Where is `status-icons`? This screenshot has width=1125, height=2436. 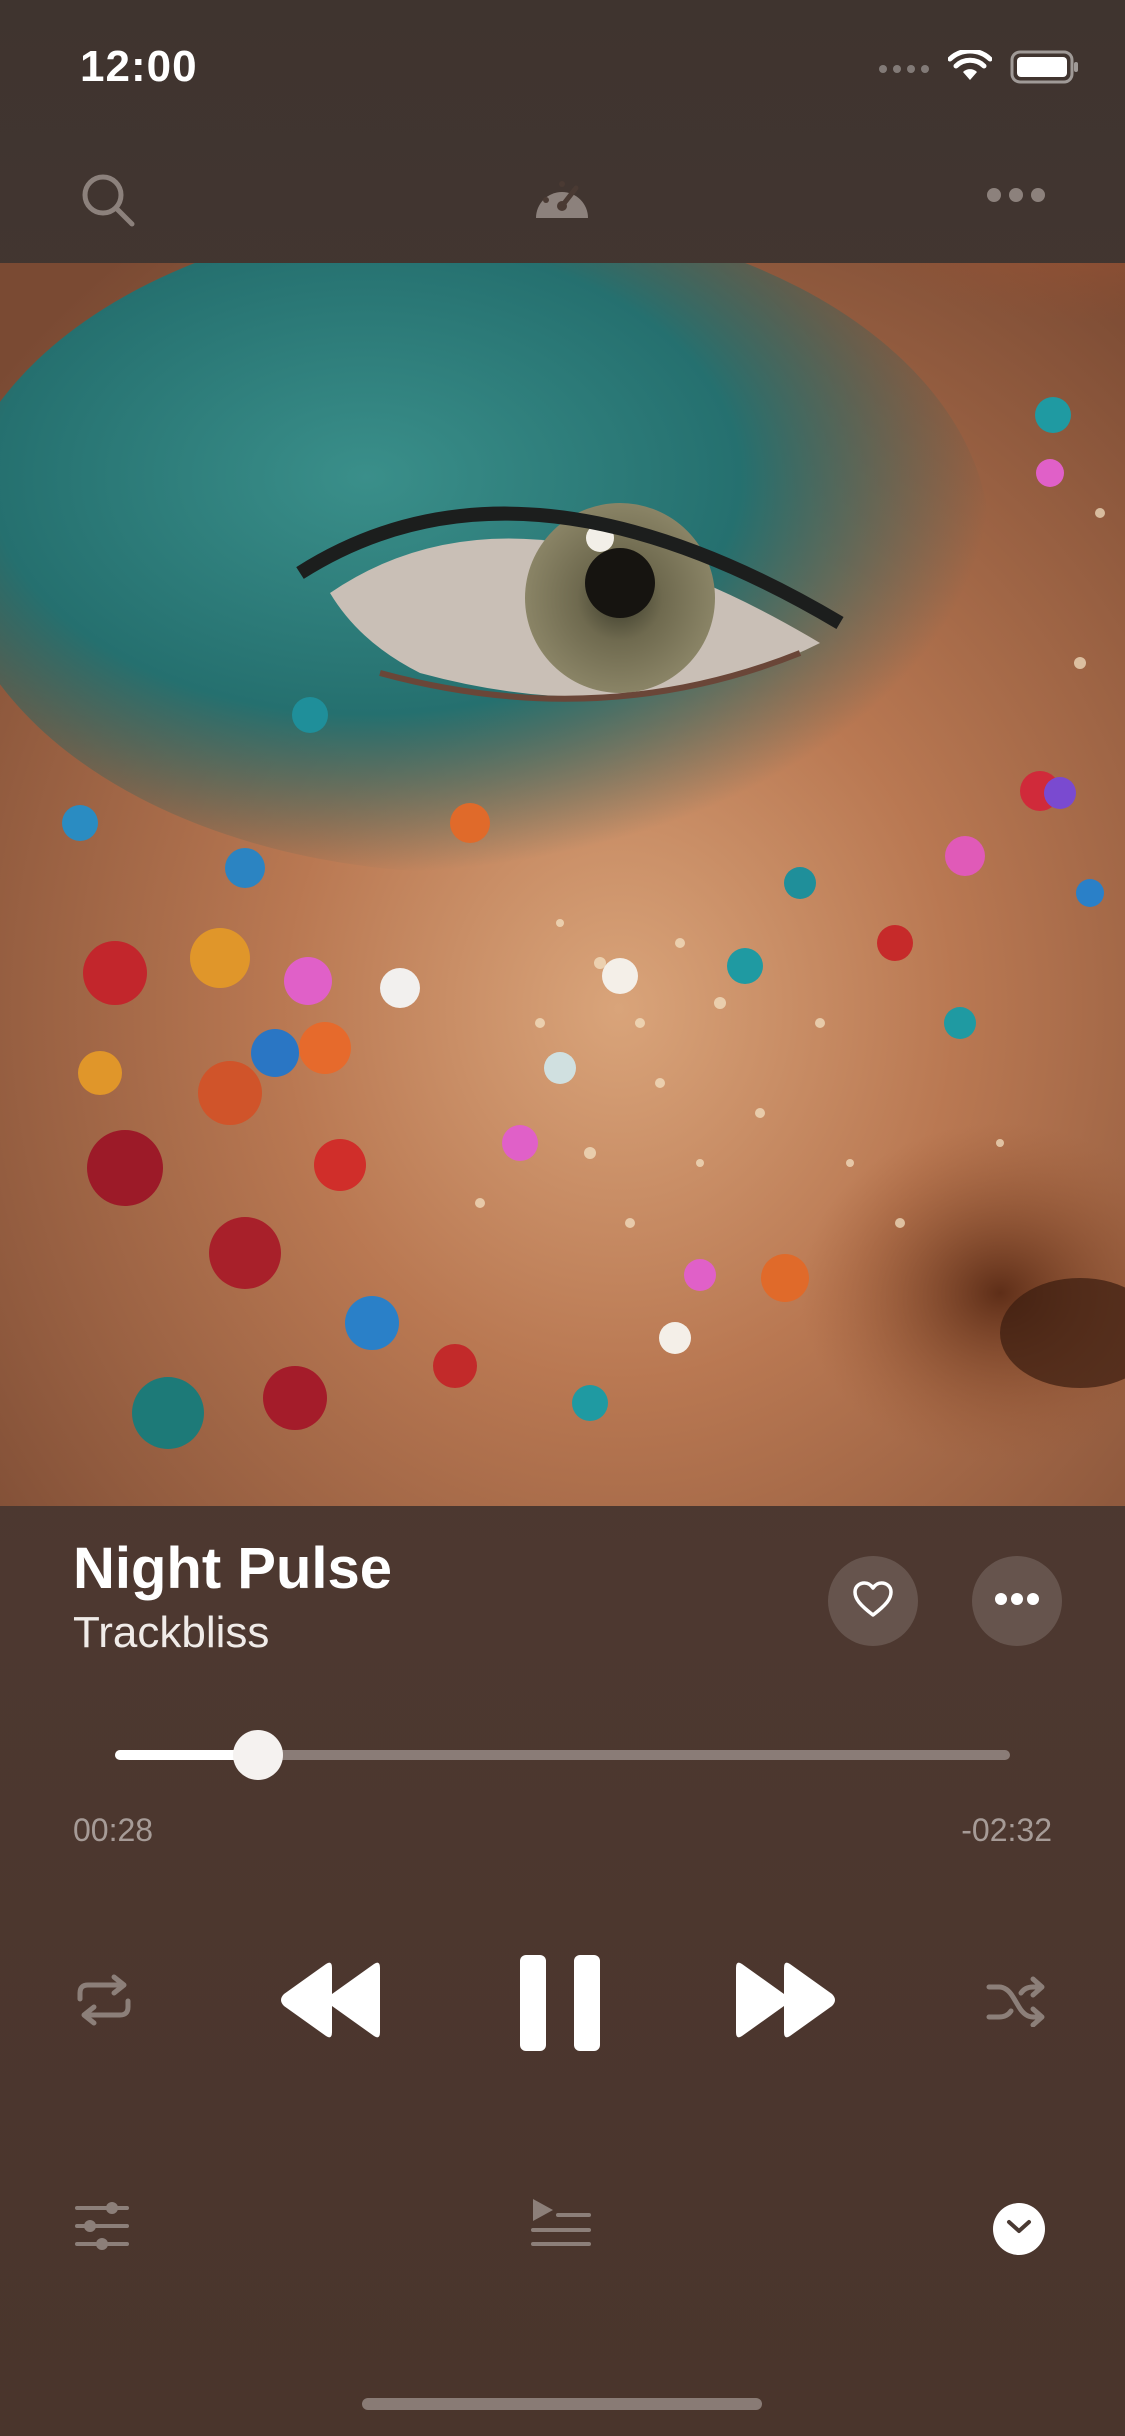 status-icons is located at coordinates (979, 68).